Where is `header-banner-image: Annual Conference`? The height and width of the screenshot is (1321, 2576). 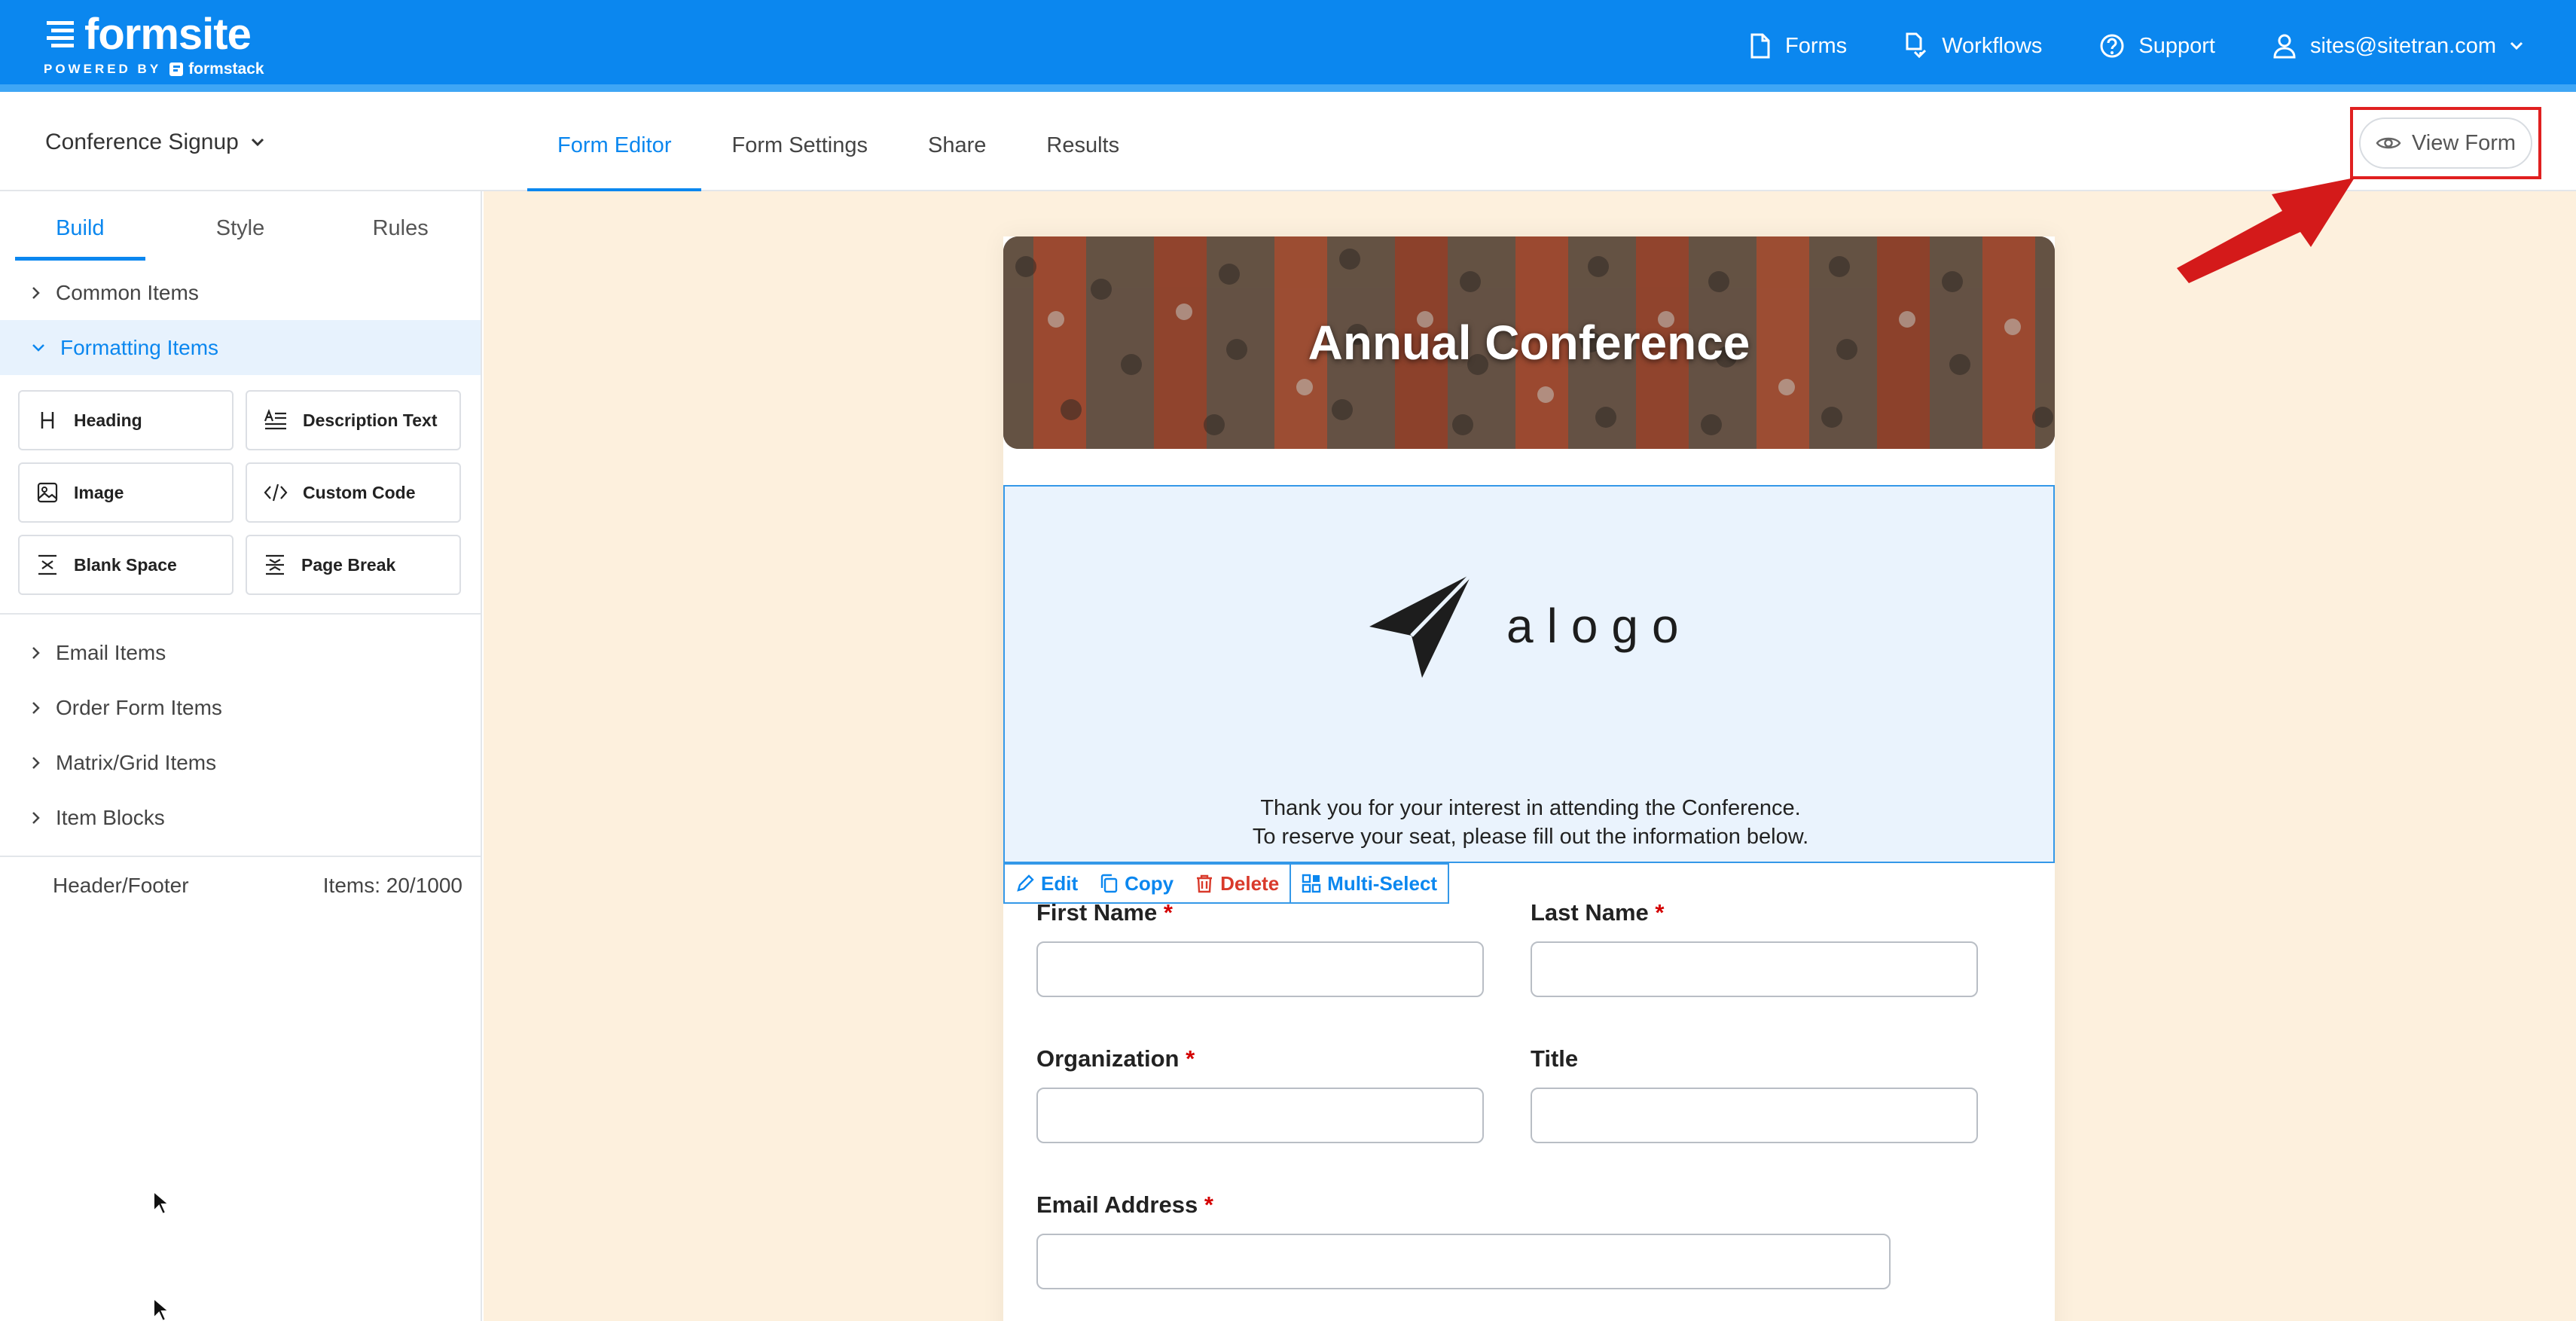
header-banner-image: Annual Conference is located at coordinates (1529, 342).